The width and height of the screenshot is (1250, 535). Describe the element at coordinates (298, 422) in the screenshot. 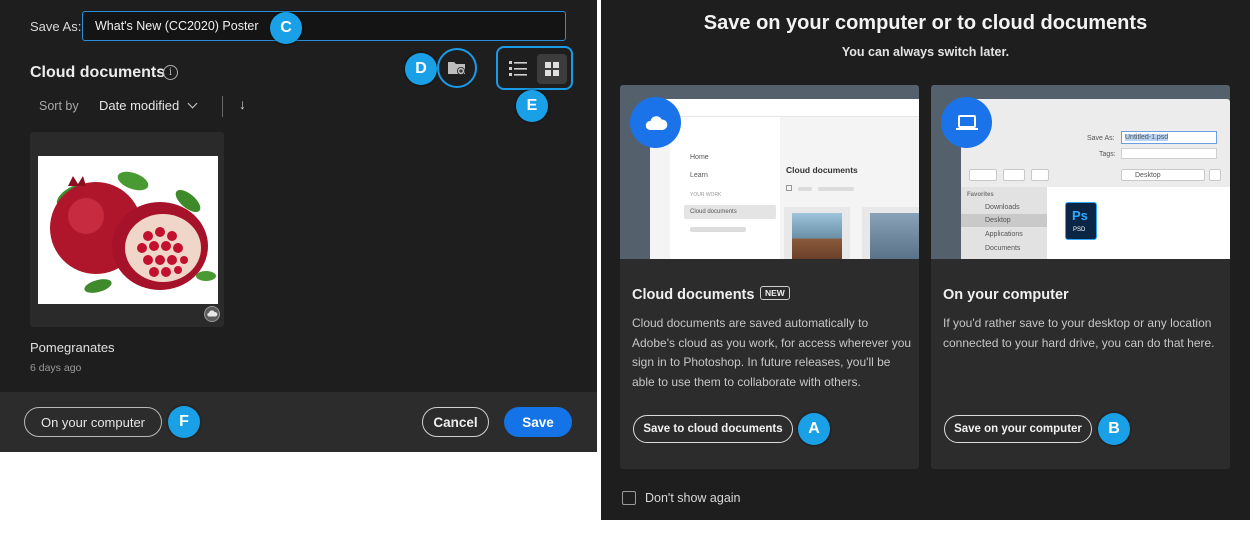

I see `dialog-footer: On your computer F Cancel Save` at that location.